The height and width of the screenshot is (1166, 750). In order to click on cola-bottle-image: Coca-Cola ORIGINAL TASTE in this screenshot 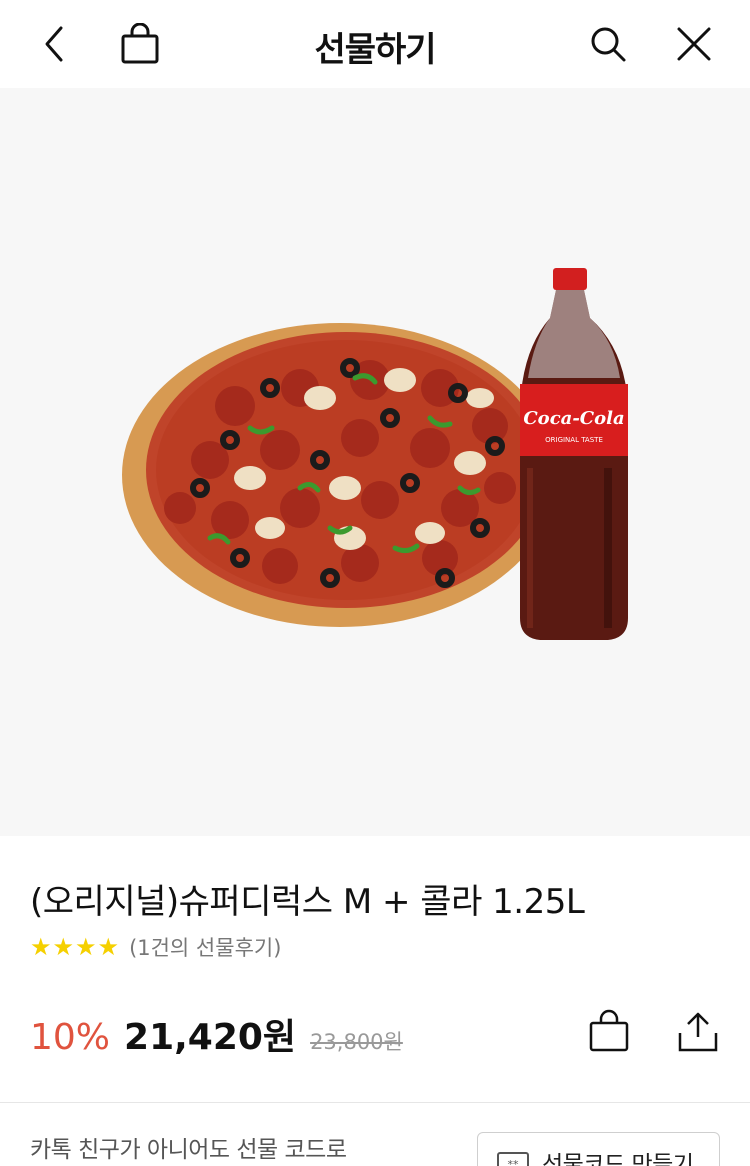, I will do `click(574, 454)`.